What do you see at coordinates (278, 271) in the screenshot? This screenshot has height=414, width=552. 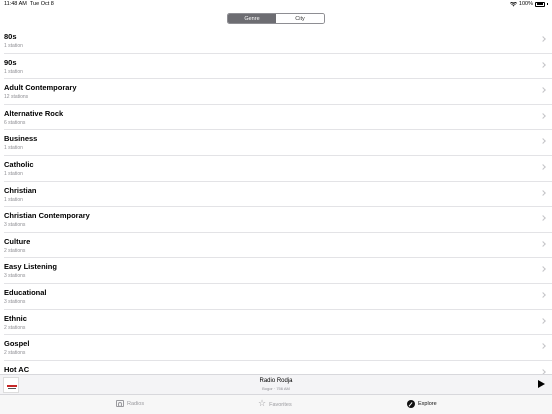 I see `genre-row: Easy Listening 3 stations` at bounding box center [278, 271].